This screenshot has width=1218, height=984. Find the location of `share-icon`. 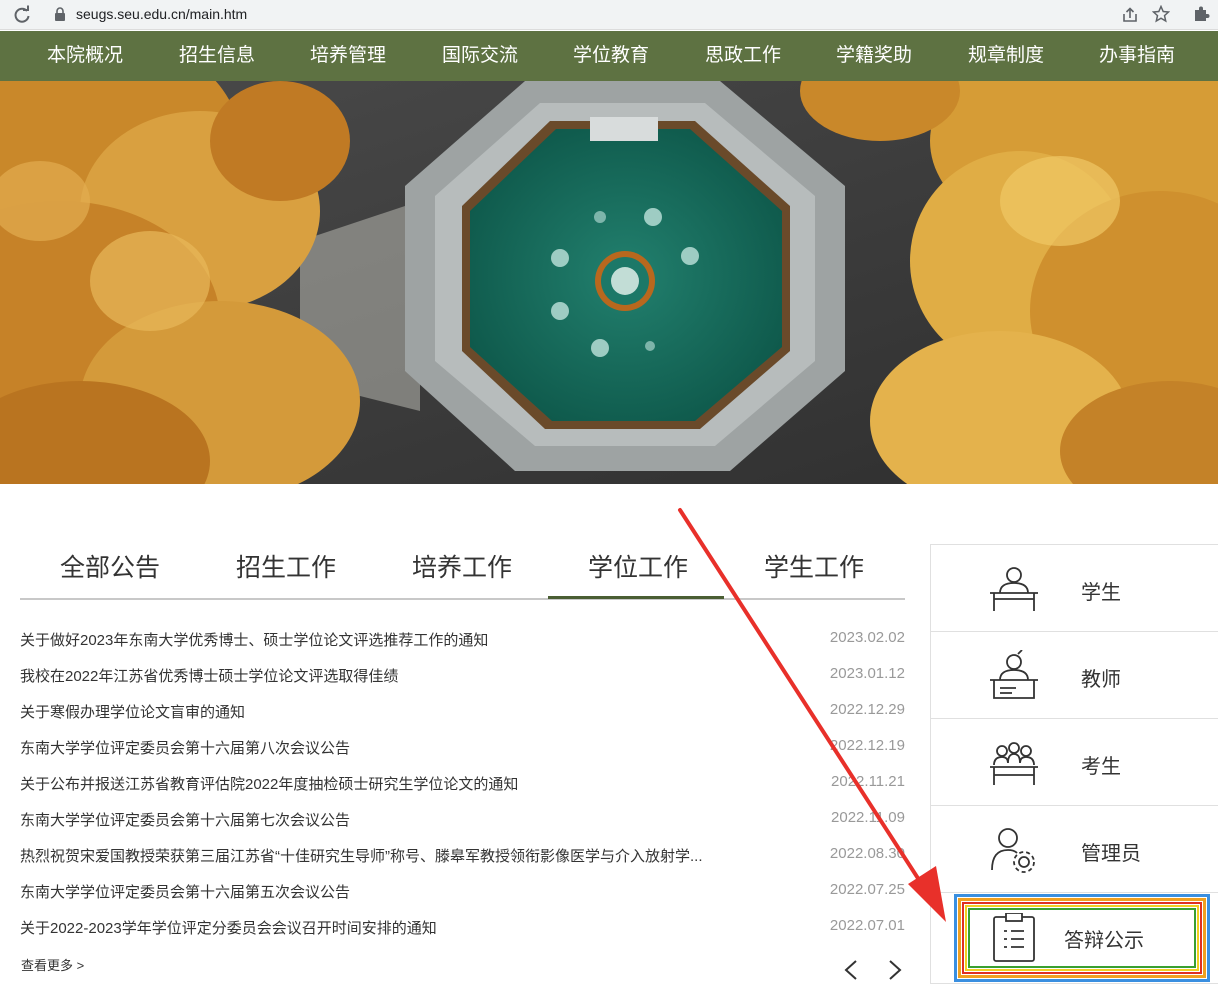

share-icon is located at coordinates (1130, 15).